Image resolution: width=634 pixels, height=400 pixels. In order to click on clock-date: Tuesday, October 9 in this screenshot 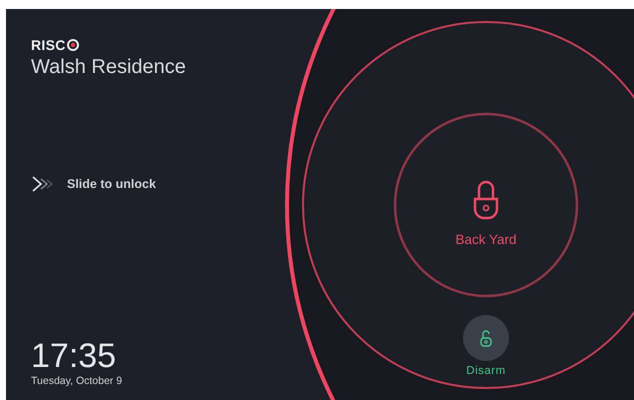, I will do `click(77, 381)`.